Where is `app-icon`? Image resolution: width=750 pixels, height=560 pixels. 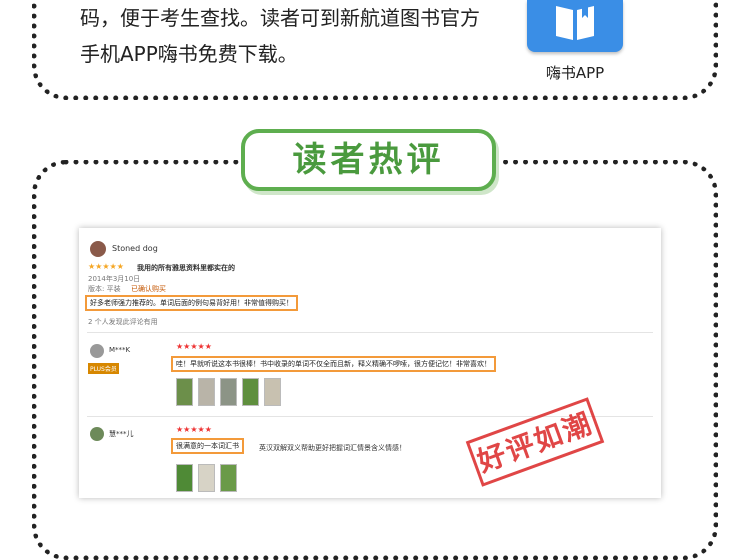
app-icon is located at coordinates (575, 26).